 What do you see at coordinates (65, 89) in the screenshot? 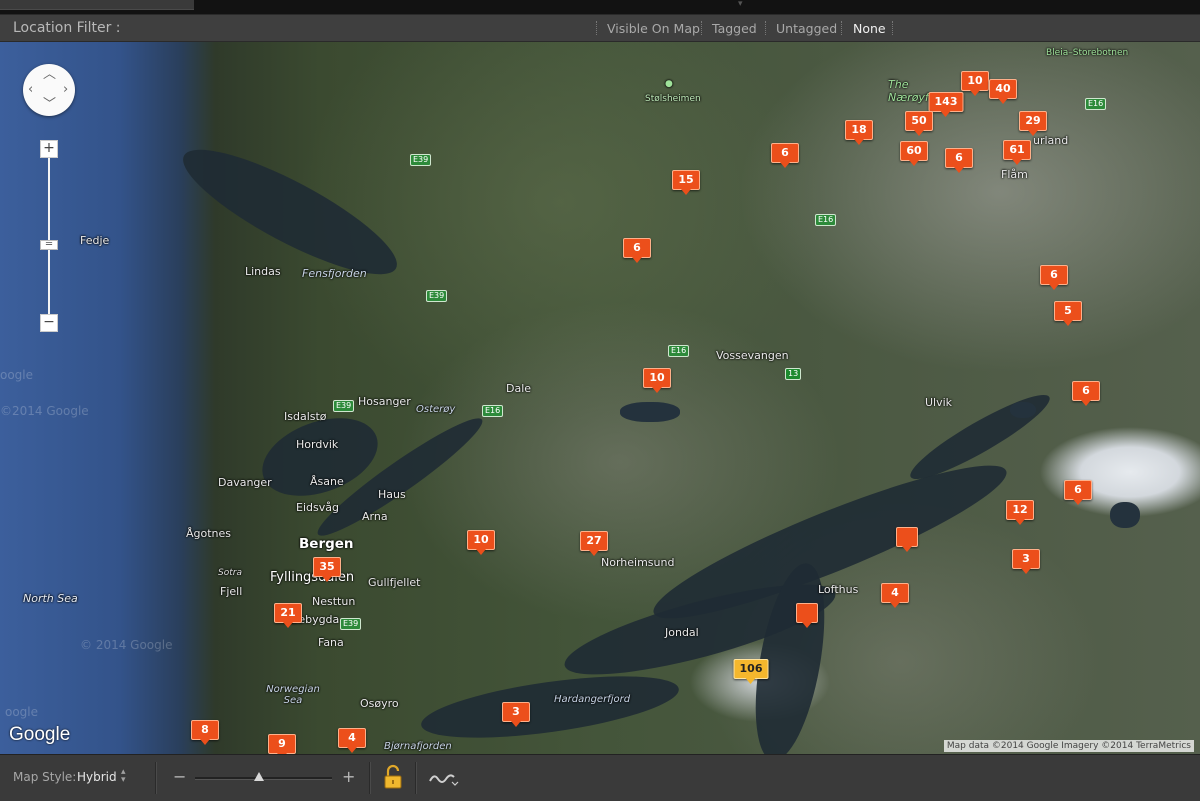
I see `pan-right-icon: ›` at bounding box center [65, 89].